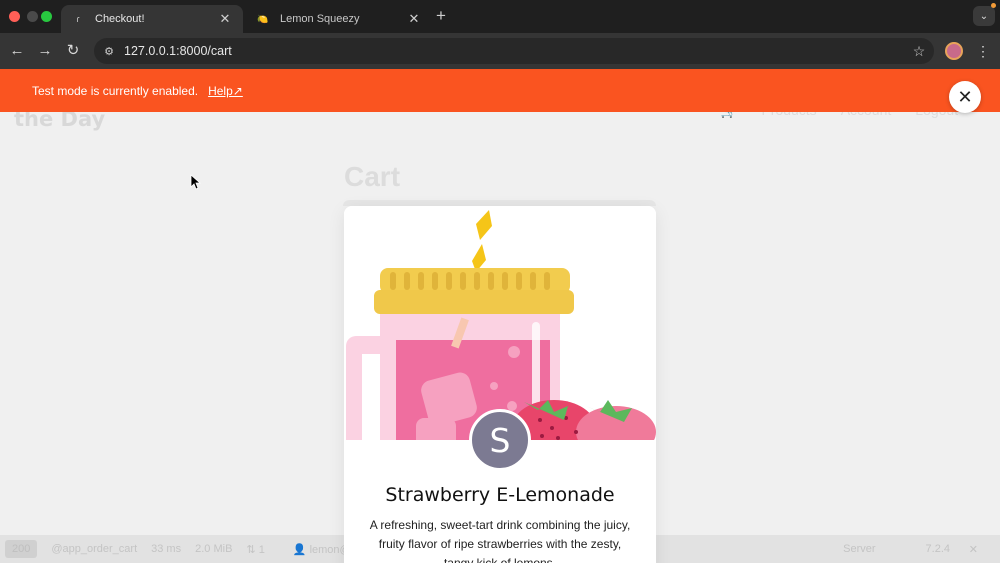 Image resolution: width=1000 pixels, height=563 pixels. Describe the element at coordinates (32, 16) in the screenshot. I see `window-minimize-button` at that location.